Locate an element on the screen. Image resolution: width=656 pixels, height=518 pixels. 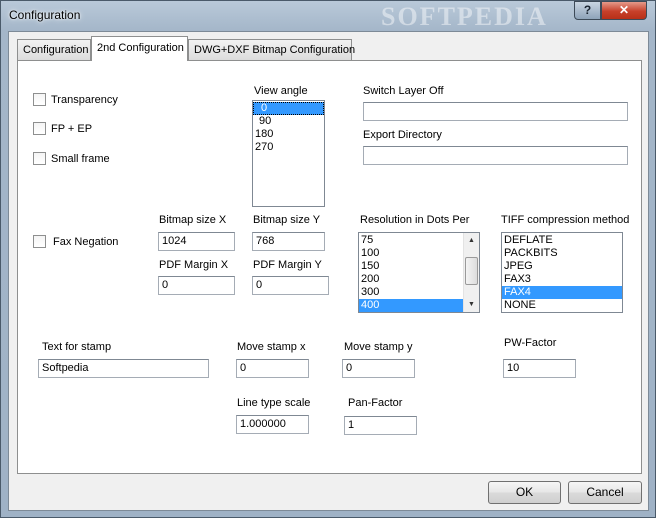
text-for-stamp-label: Text for stamp is located at coordinates (77, 347).